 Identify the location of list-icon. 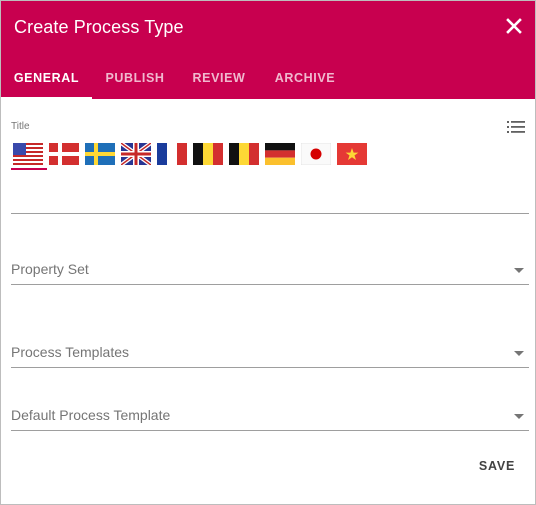
(516, 127).